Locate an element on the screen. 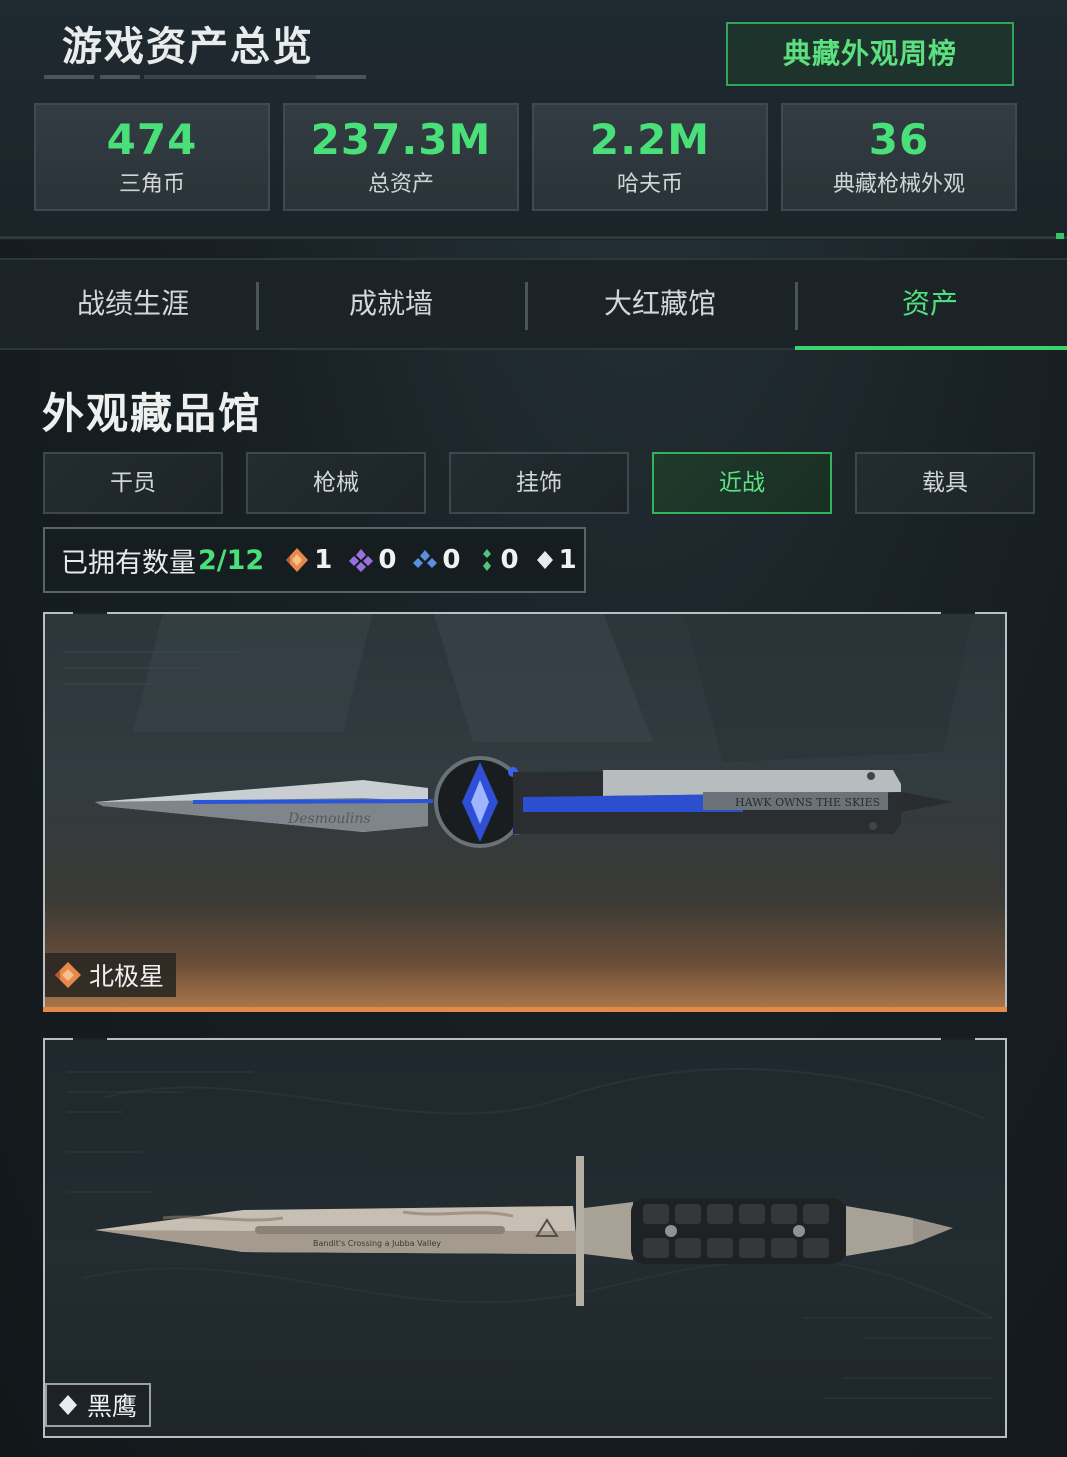 Image resolution: width=1067 pixels, height=1457 pixels. green-diamond-icon is located at coordinates (486, 560).